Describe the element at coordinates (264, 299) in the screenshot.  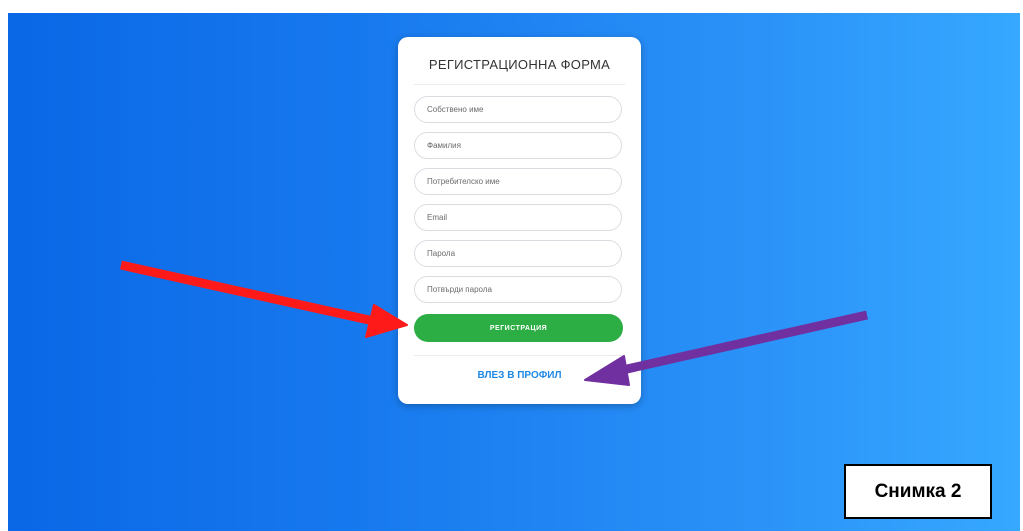
I see `red-arrow-icon` at that location.